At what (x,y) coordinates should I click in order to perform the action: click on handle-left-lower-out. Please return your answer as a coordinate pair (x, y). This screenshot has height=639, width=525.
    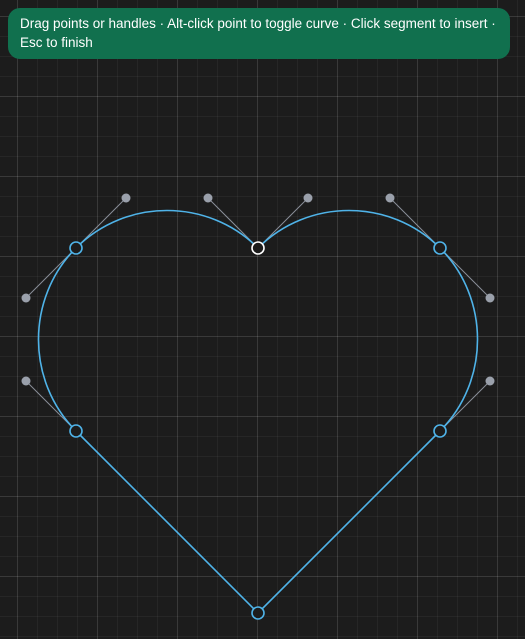
    Looking at the image, I should click on (26, 381).